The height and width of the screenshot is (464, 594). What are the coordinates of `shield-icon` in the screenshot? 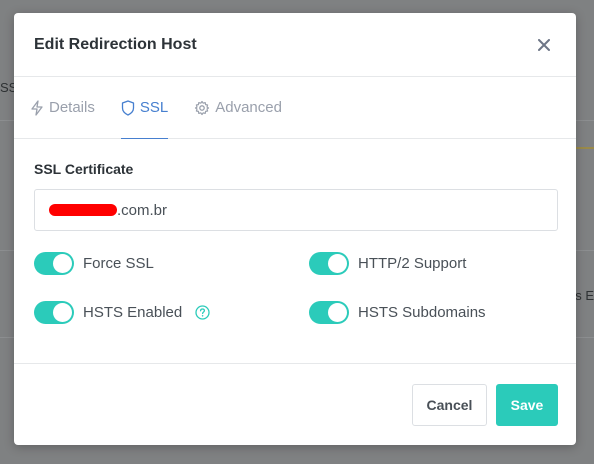 It's located at (128, 107).